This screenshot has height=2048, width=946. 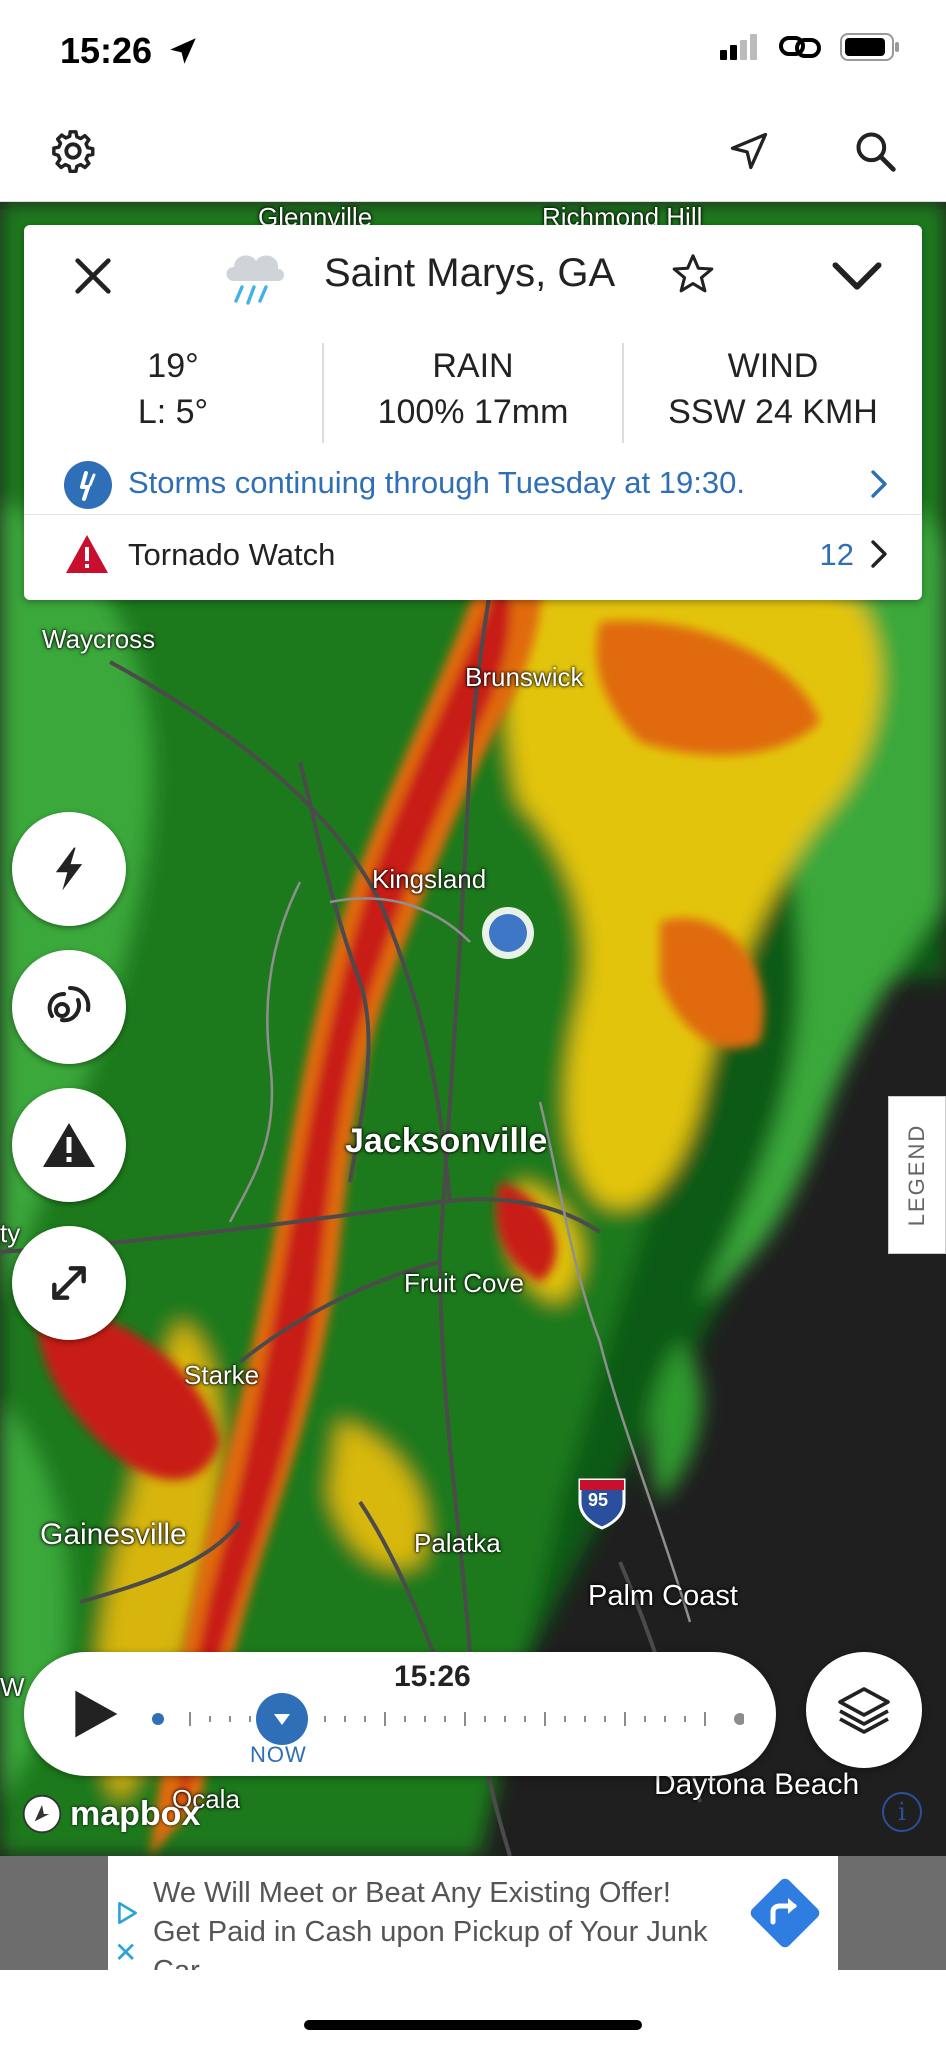 I want to click on city-label-jacksonville: Jacksonville, so click(x=446, y=1141).